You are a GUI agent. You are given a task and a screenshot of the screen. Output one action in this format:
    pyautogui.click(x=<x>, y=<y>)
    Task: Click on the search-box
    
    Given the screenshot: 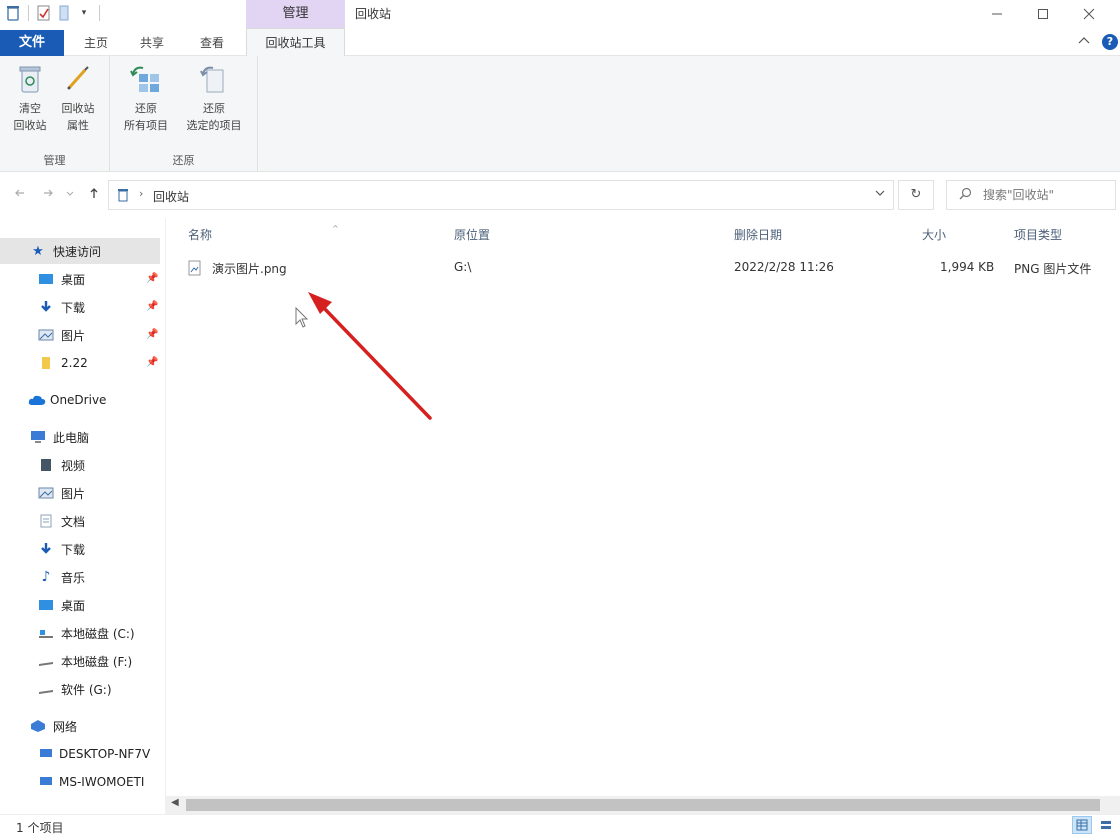 What is the action you would take?
    pyautogui.click(x=1031, y=195)
    